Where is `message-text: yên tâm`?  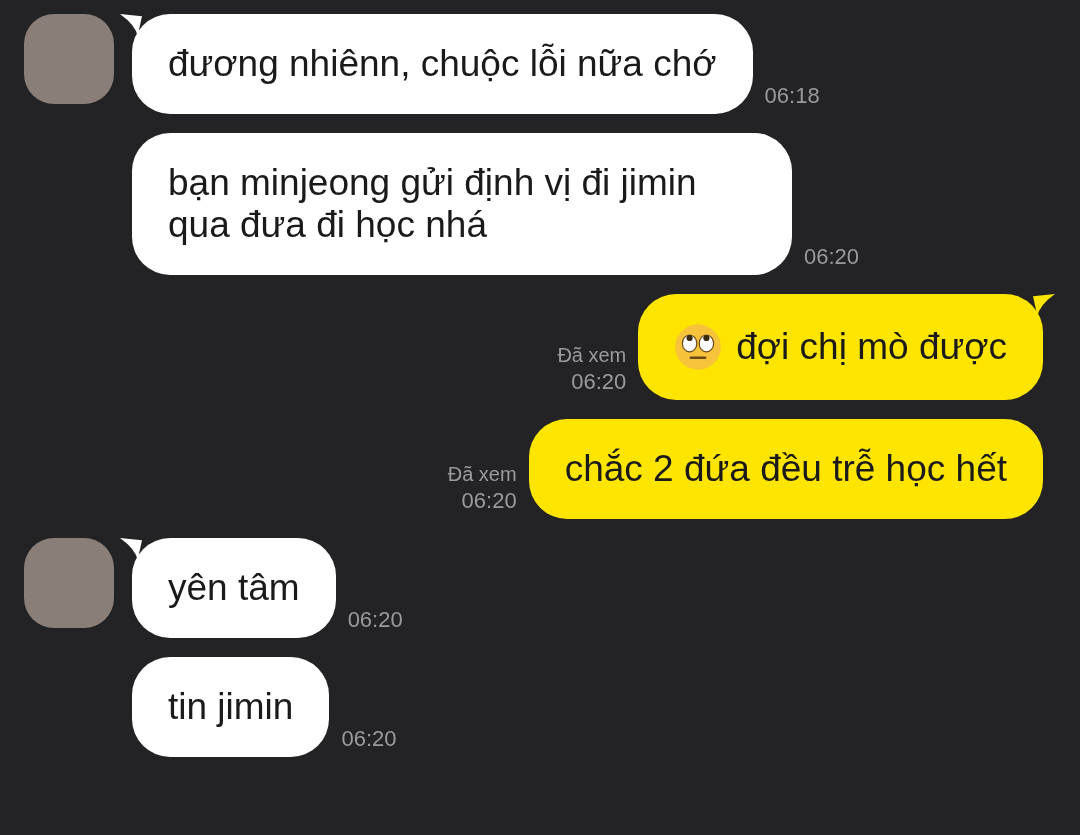 message-text: yên tâm is located at coordinates (234, 588).